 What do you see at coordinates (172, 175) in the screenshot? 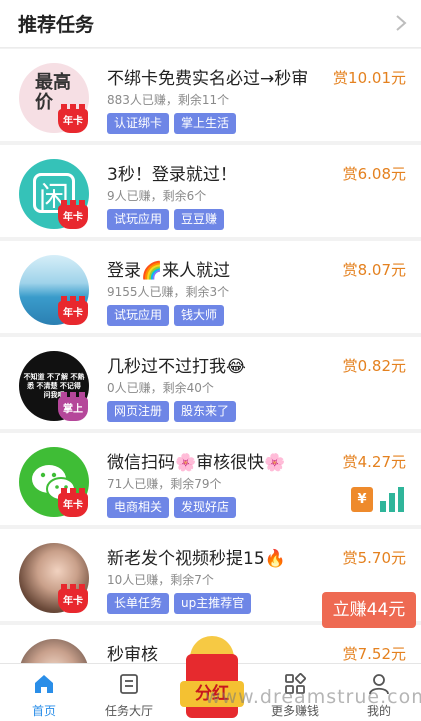
I see `task-title: 3秒！登录就过！` at bounding box center [172, 175].